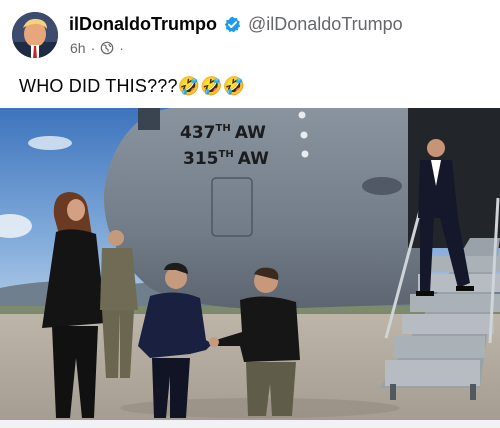 Image resolution: width=500 pixels, height=428 pixels. I want to click on post-divider, so click(250, 424).